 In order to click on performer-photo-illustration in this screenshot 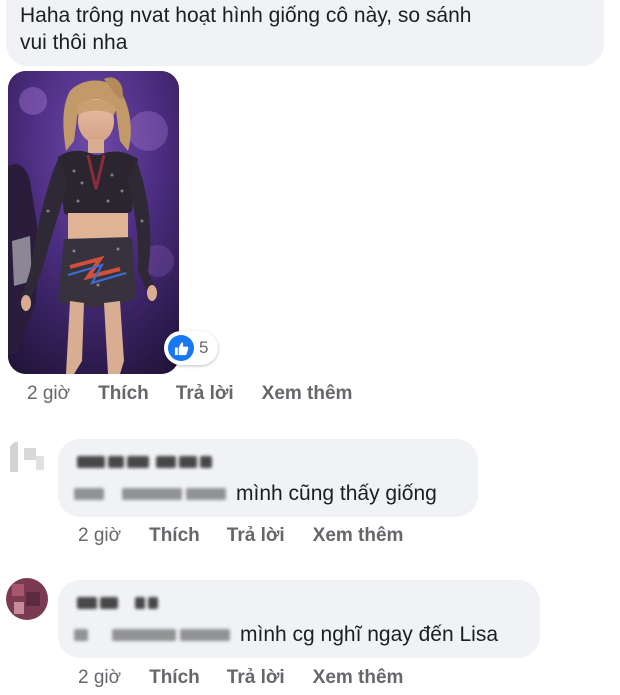, I will do `click(93, 222)`.